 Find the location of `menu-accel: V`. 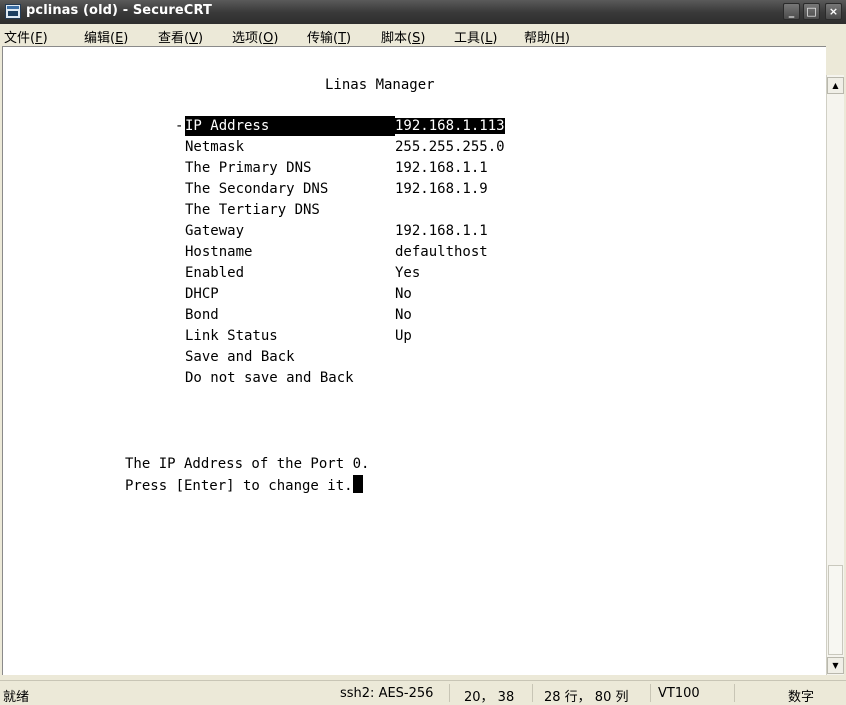

menu-accel: V is located at coordinates (193, 38).